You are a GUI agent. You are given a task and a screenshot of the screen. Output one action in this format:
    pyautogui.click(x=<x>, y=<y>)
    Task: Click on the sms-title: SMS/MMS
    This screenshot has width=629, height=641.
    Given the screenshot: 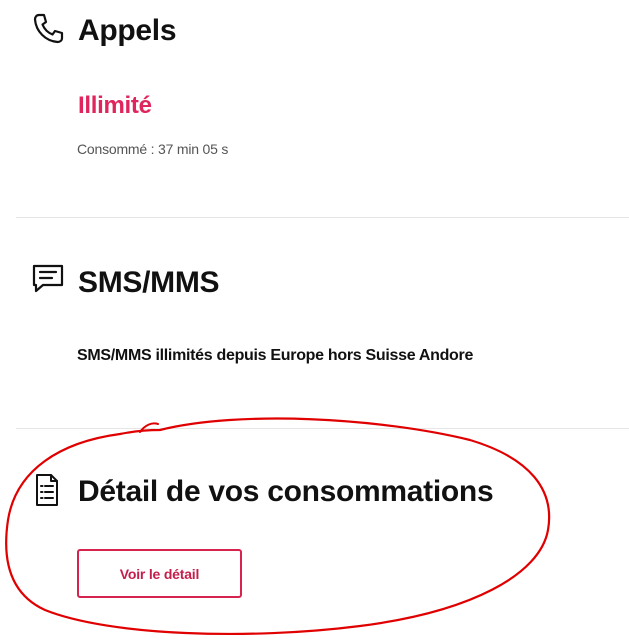 What is the action you would take?
    pyautogui.click(x=149, y=282)
    